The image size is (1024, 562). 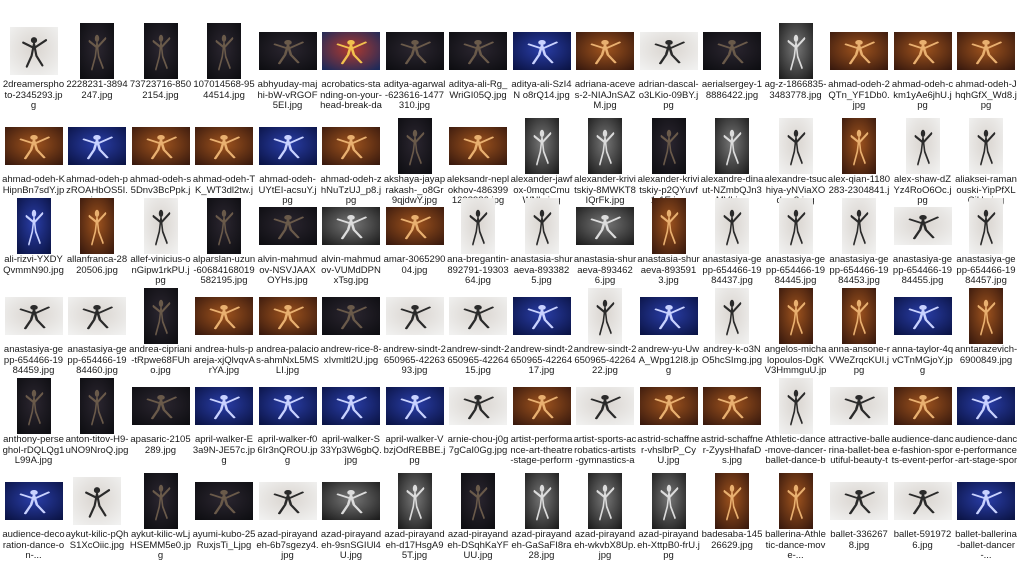 I want to click on file-item: april-walker-E3a9N-JE57c.jpg, so click(x=224, y=421).